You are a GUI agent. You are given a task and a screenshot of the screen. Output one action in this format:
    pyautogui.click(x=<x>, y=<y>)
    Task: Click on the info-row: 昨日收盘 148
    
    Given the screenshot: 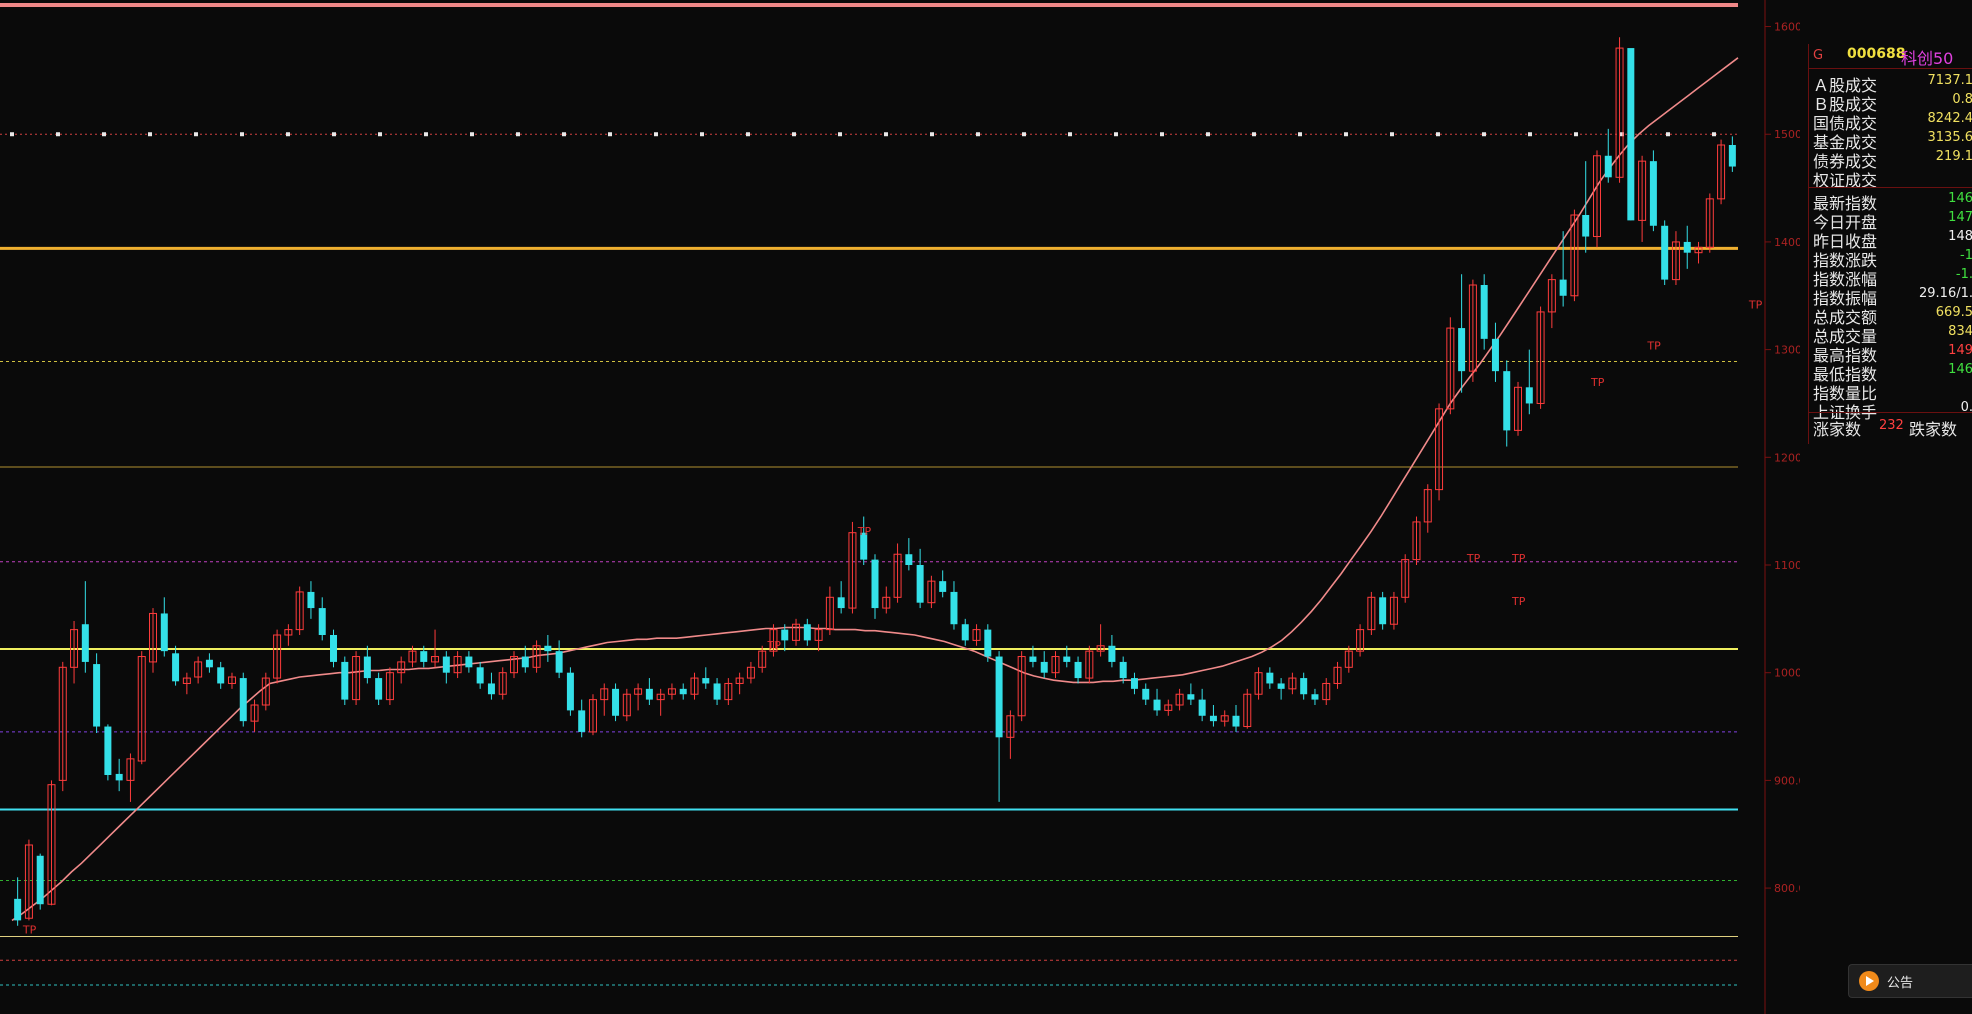 What is the action you would take?
    pyautogui.click(x=1890, y=239)
    